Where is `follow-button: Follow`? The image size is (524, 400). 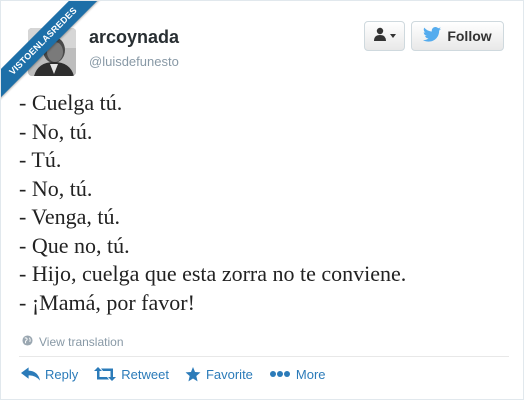
follow-button: Follow is located at coordinates (457, 36).